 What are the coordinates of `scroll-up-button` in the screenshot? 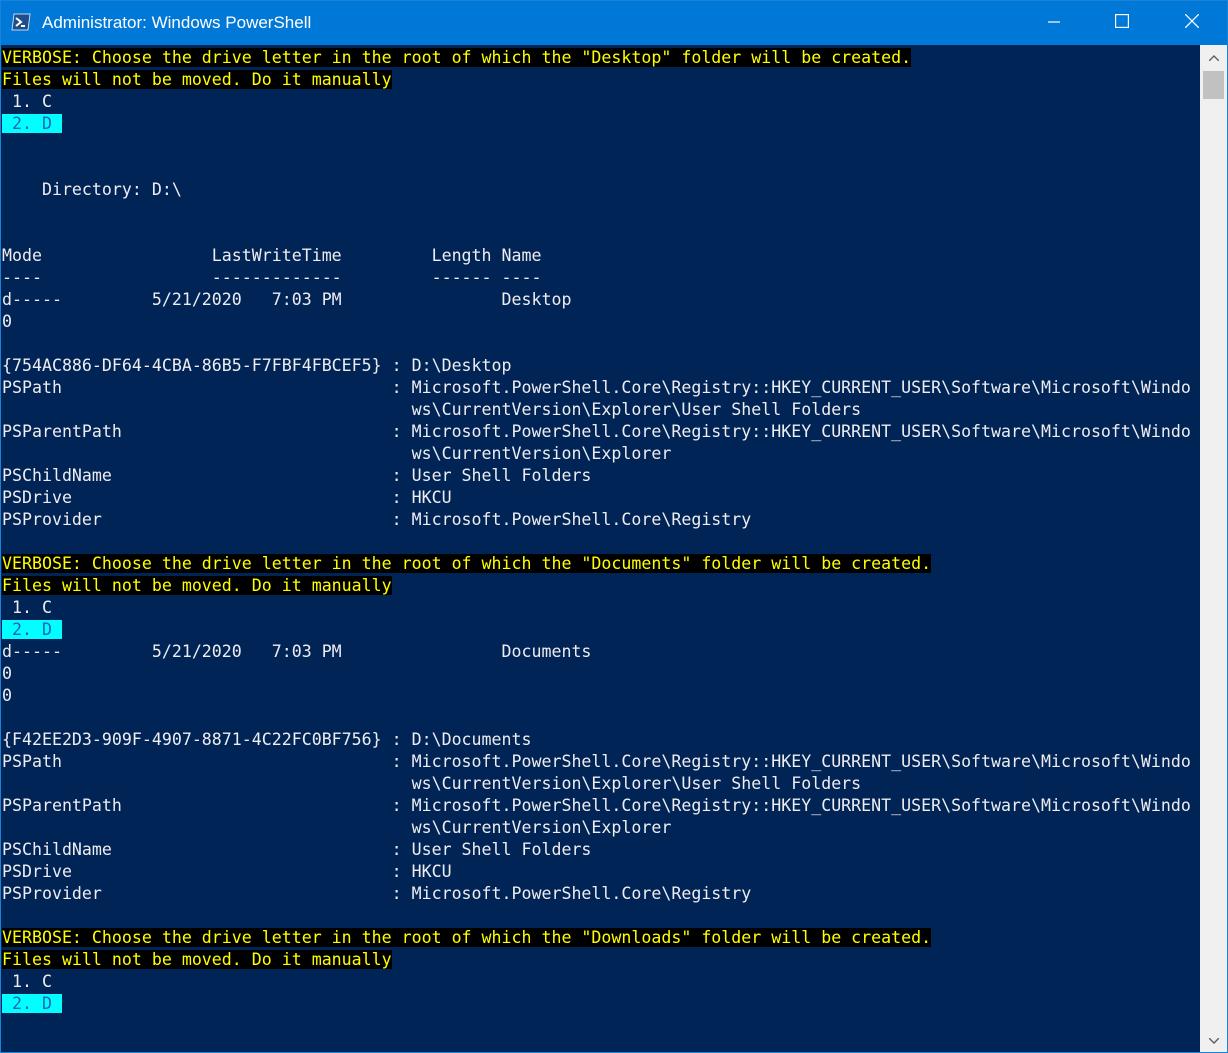 It's located at (1213, 57).